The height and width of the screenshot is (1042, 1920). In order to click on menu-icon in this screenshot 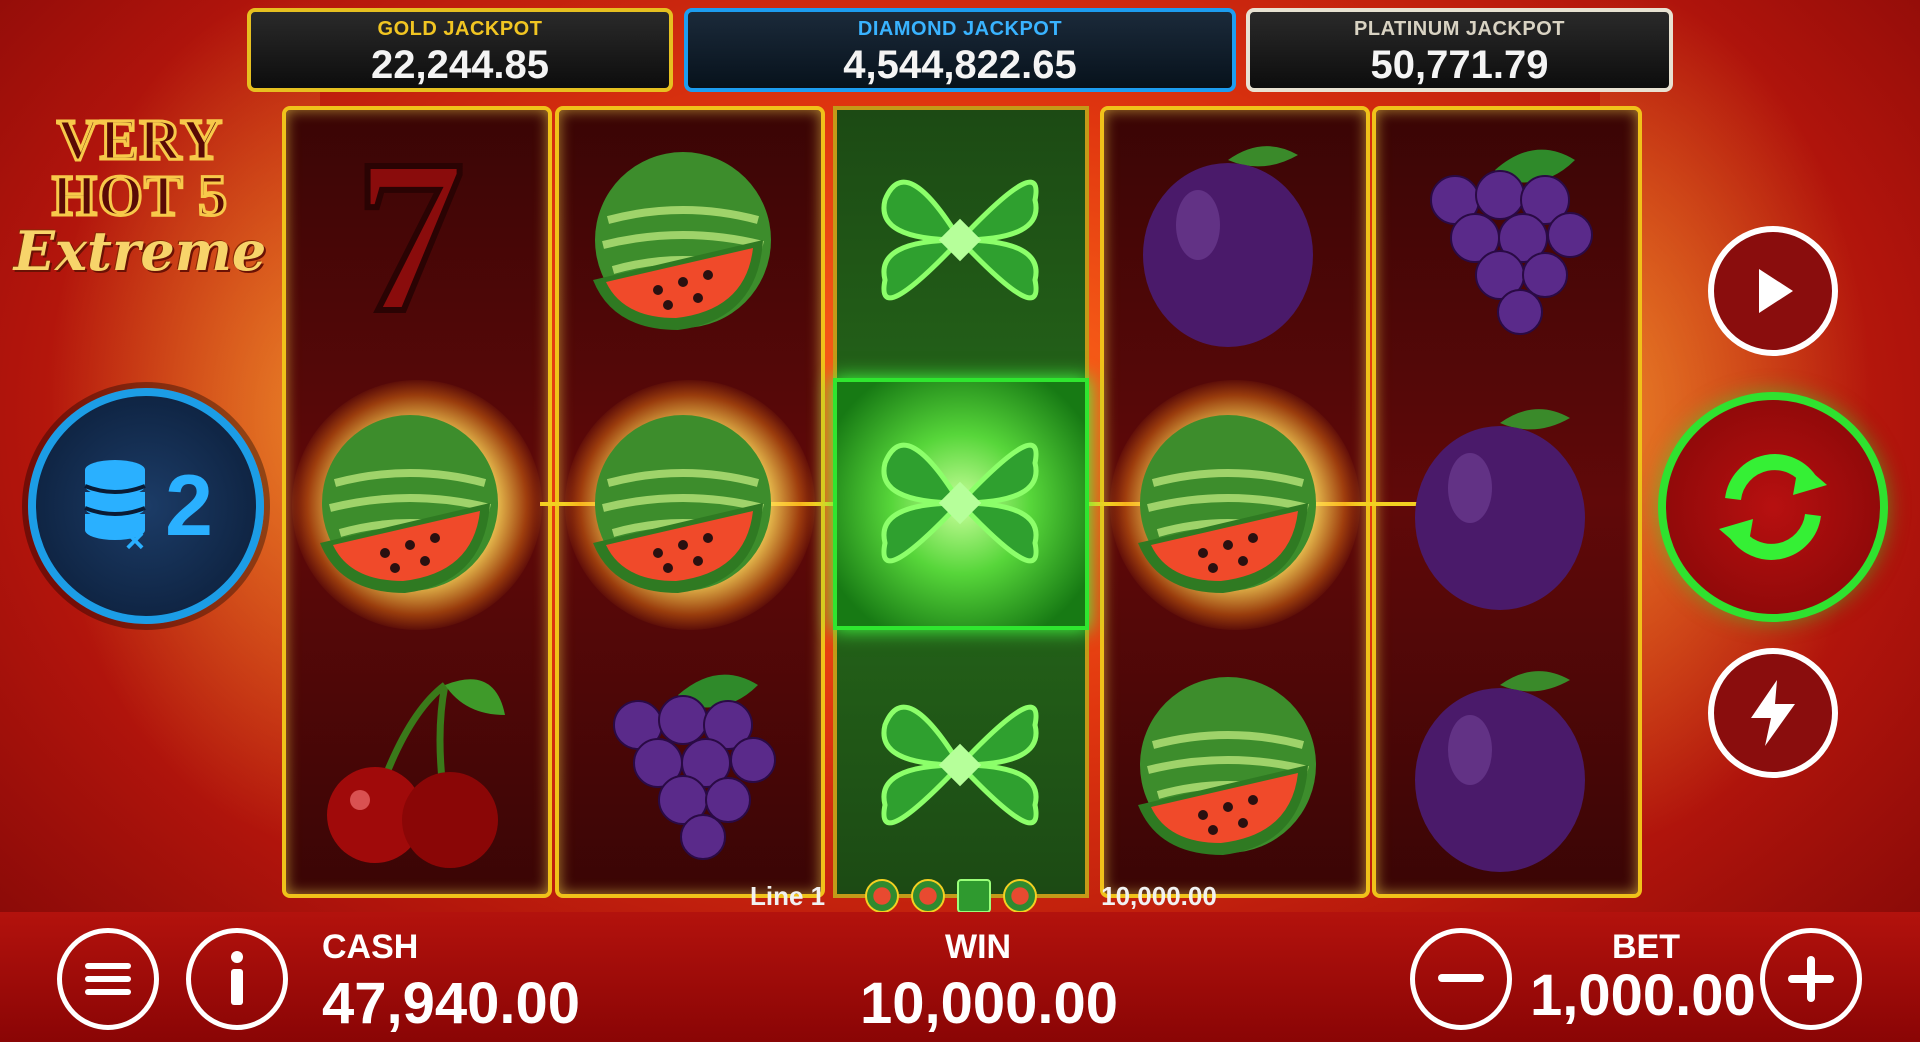, I will do `click(108, 979)`.